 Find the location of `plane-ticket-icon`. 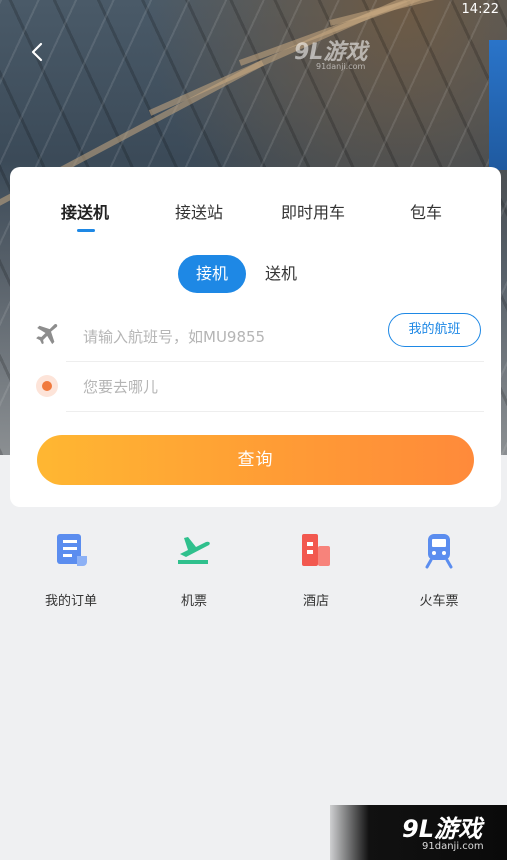

plane-ticket-icon is located at coordinates (194, 550).